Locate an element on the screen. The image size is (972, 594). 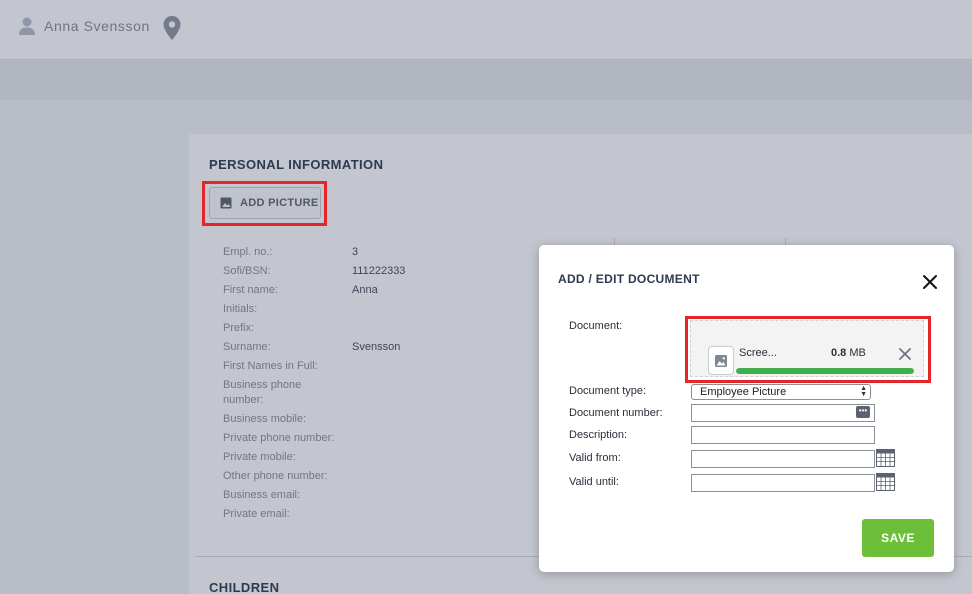
field-label-private-email: Private email: is located at coordinates (256, 514).